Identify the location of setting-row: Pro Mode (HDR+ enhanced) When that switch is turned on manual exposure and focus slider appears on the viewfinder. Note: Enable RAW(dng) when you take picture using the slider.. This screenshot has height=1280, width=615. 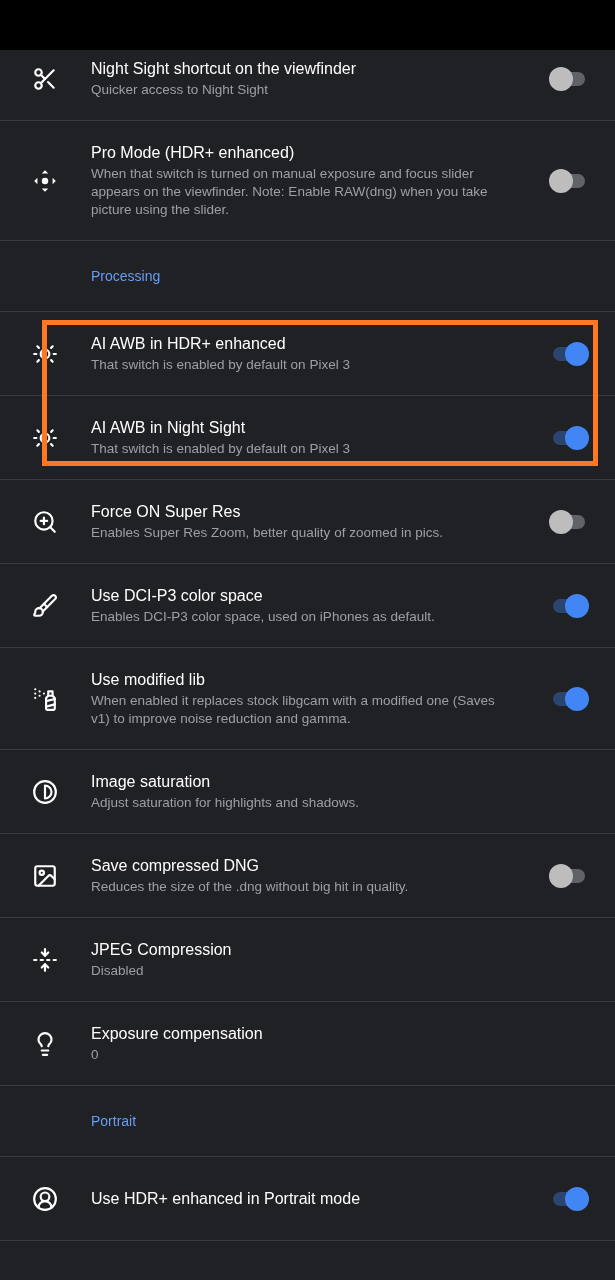
(307, 181).